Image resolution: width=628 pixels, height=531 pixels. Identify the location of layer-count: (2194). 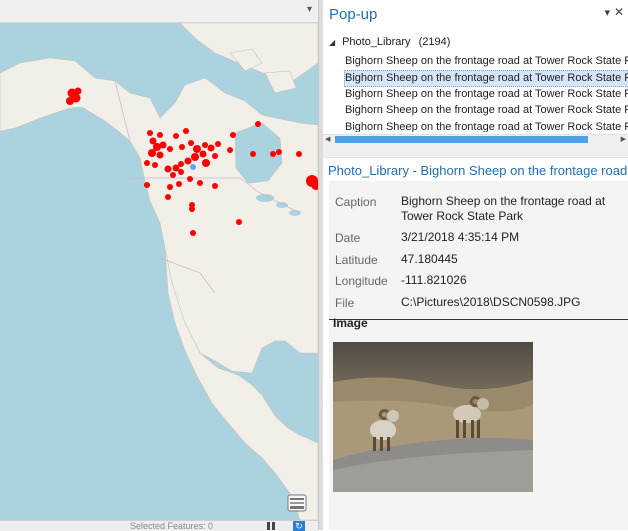
(434, 42).